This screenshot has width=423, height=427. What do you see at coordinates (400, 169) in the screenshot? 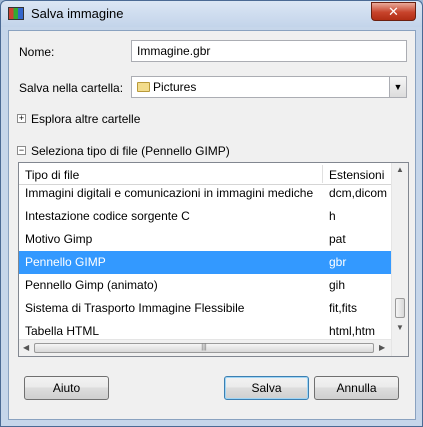
I see `scroll-up-icon: ▲` at bounding box center [400, 169].